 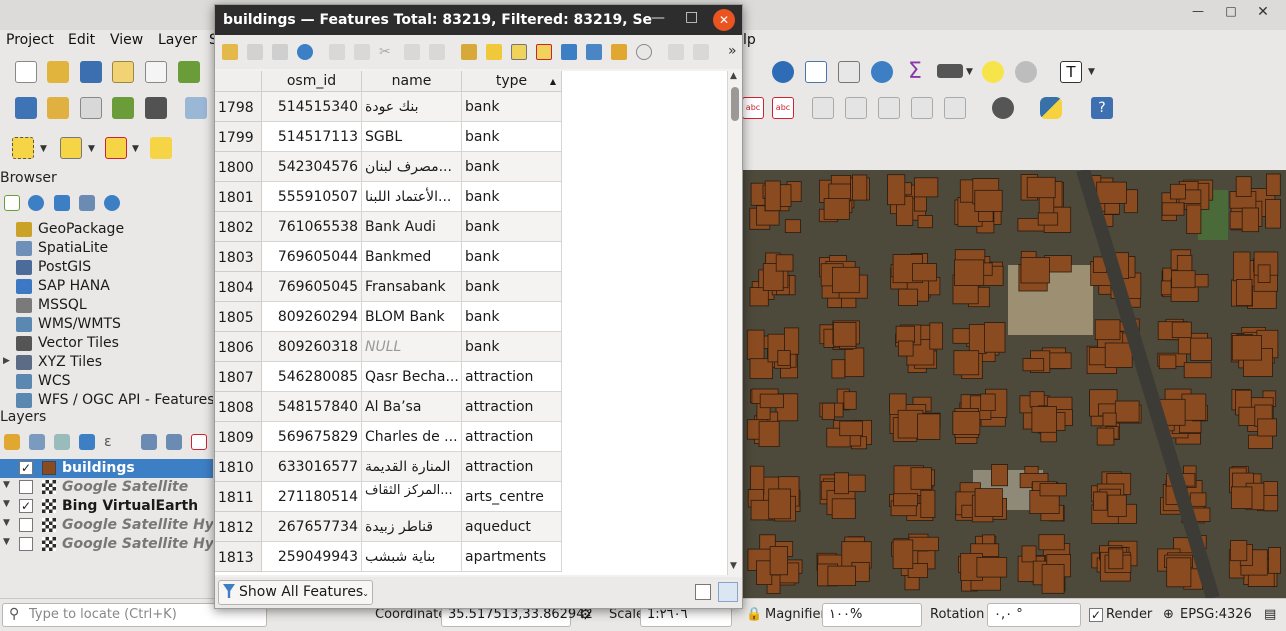 I want to click on scrollbar-thumb, so click(x=735, y=104).